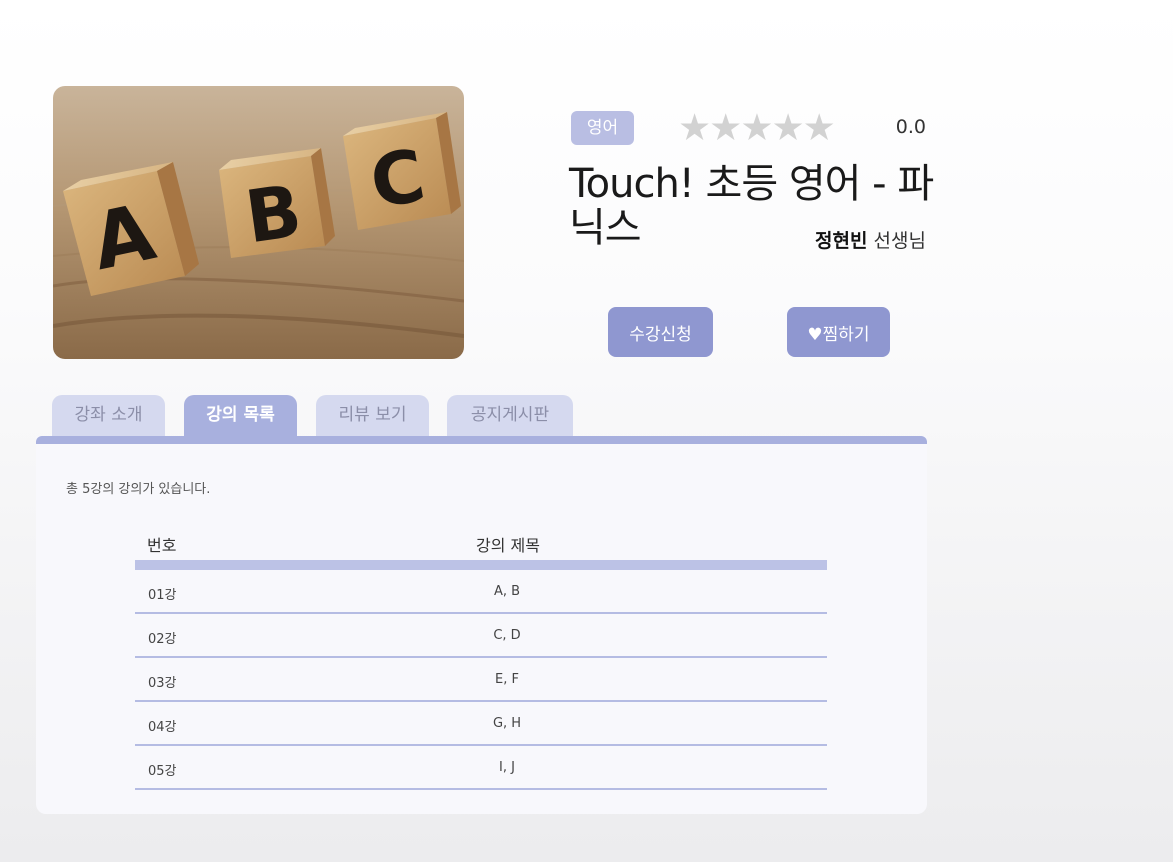 This screenshot has height=862, width=1173. I want to click on tab-lecture-list: 강의 목록, so click(240, 416).